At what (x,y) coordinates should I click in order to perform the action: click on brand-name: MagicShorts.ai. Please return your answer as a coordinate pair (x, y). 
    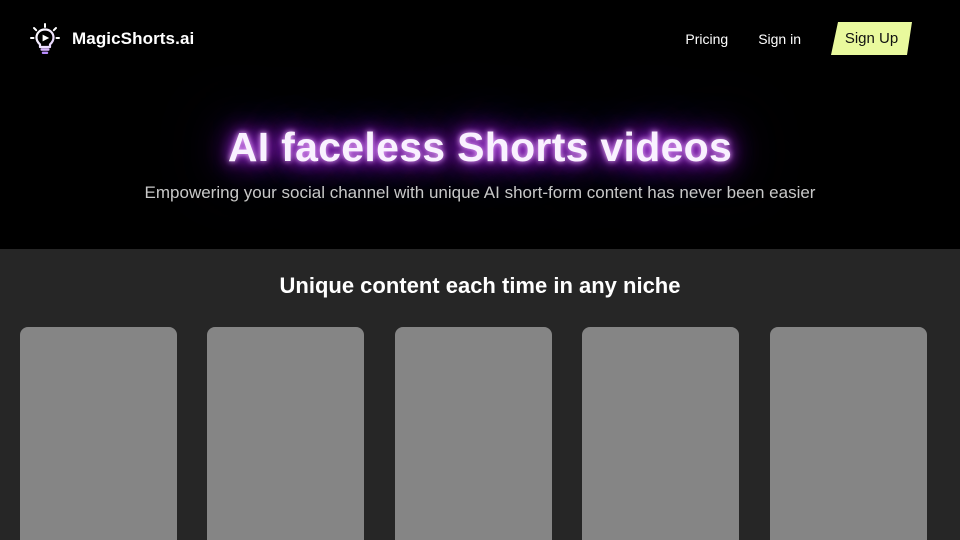
    Looking at the image, I should click on (133, 38).